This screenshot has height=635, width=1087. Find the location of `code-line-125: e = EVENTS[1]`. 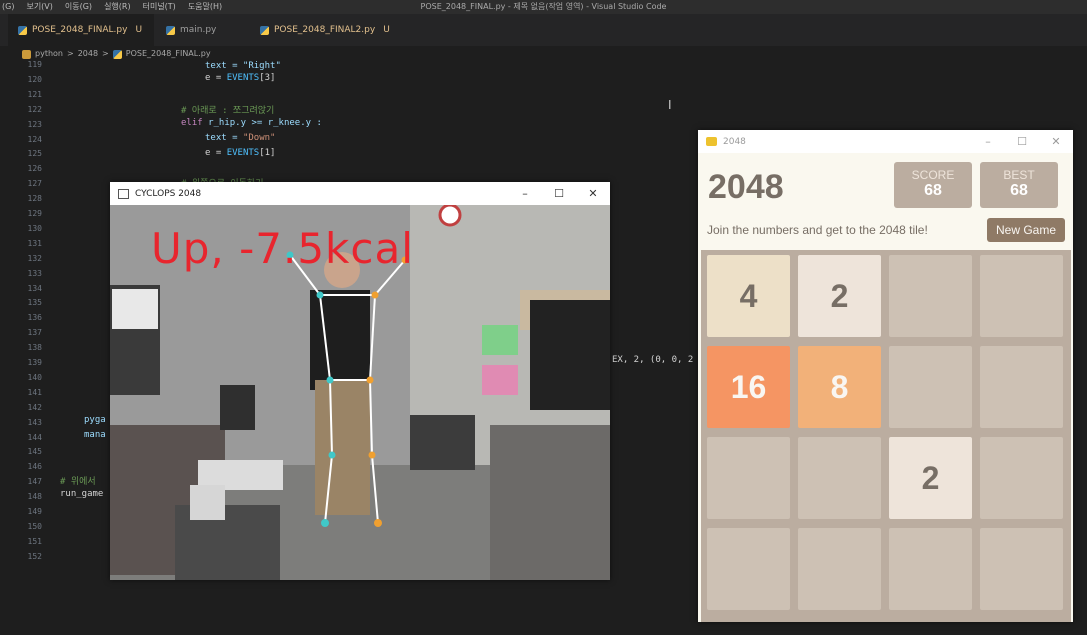

code-line-125: e = EVENTS[1] is located at coordinates (240, 153).